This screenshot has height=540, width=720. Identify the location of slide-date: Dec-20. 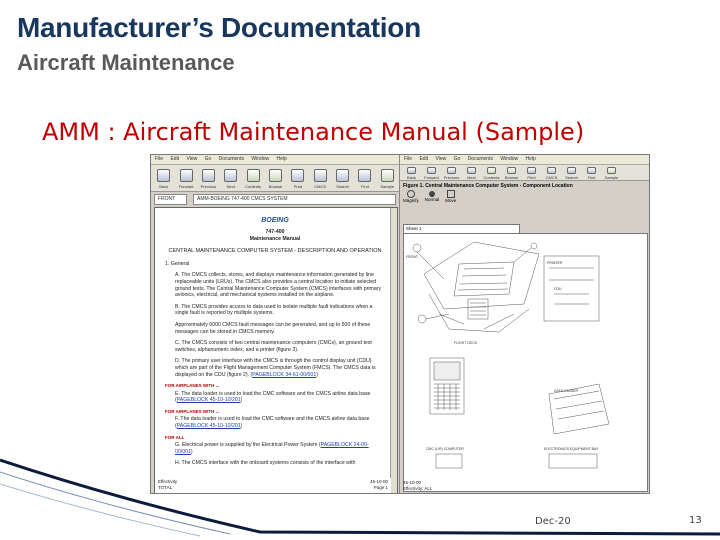
(553, 521).